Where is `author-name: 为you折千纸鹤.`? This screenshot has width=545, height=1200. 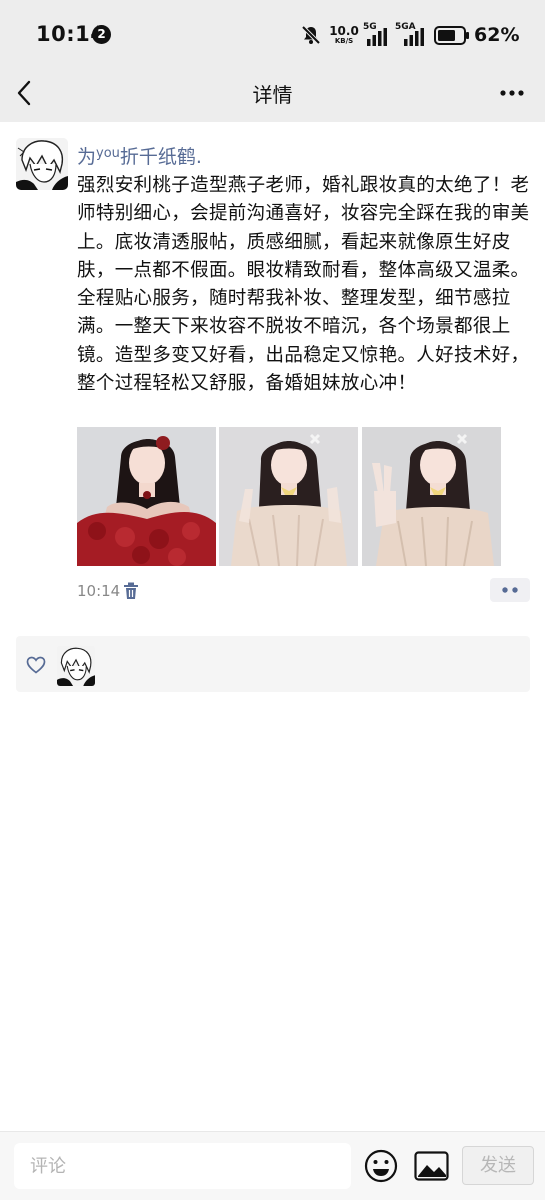
author-name: 为you折千纸鹤. is located at coordinates (139, 155).